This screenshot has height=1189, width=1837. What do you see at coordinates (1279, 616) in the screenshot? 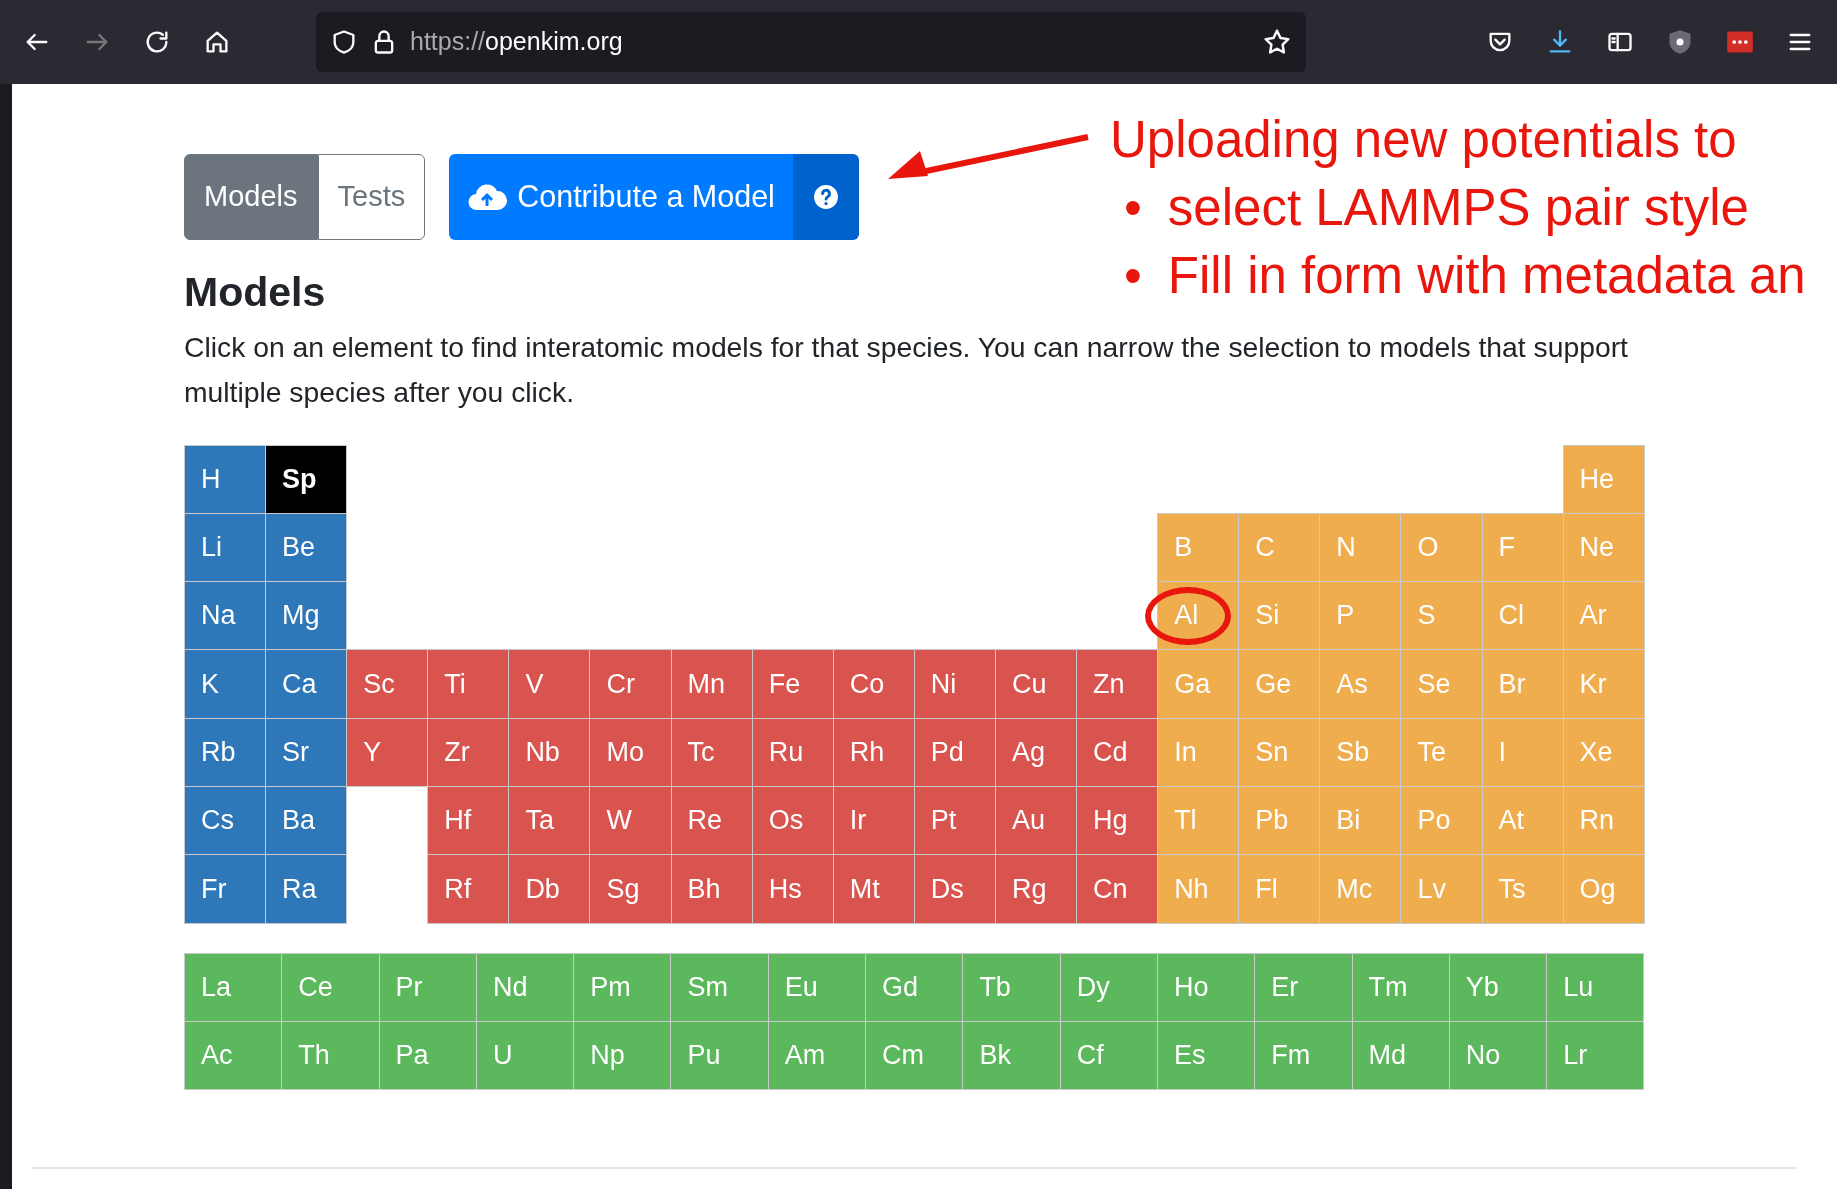
I see `element-tile: Si` at bounding box center [1279, 616].